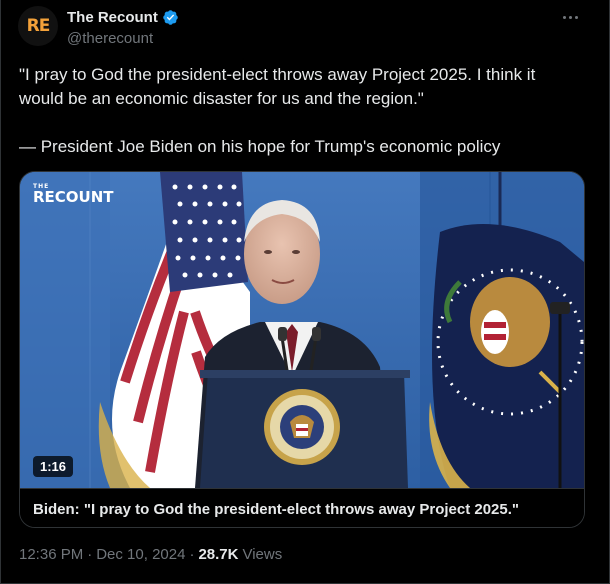 The width and height of the screenshot is (610, 584). What do you see at coordinates (262, 554) in the screenshot?
I see `views-label: Views` at bounding box center [262, 554].